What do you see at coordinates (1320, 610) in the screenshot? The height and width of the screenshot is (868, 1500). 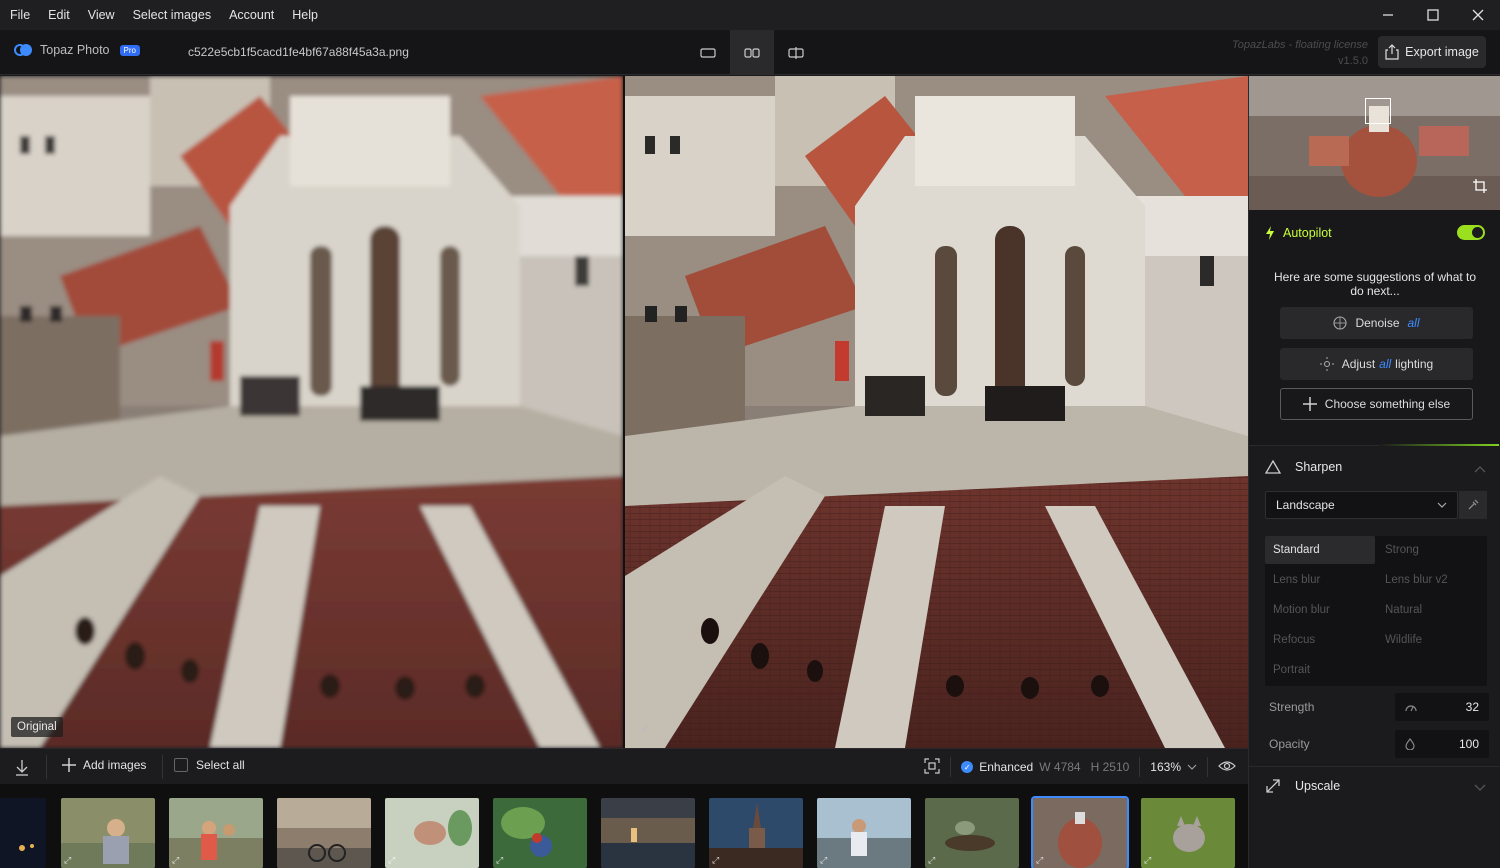 I see `model-motion-blur: Motion blur` at bounding box center [1320, 610].